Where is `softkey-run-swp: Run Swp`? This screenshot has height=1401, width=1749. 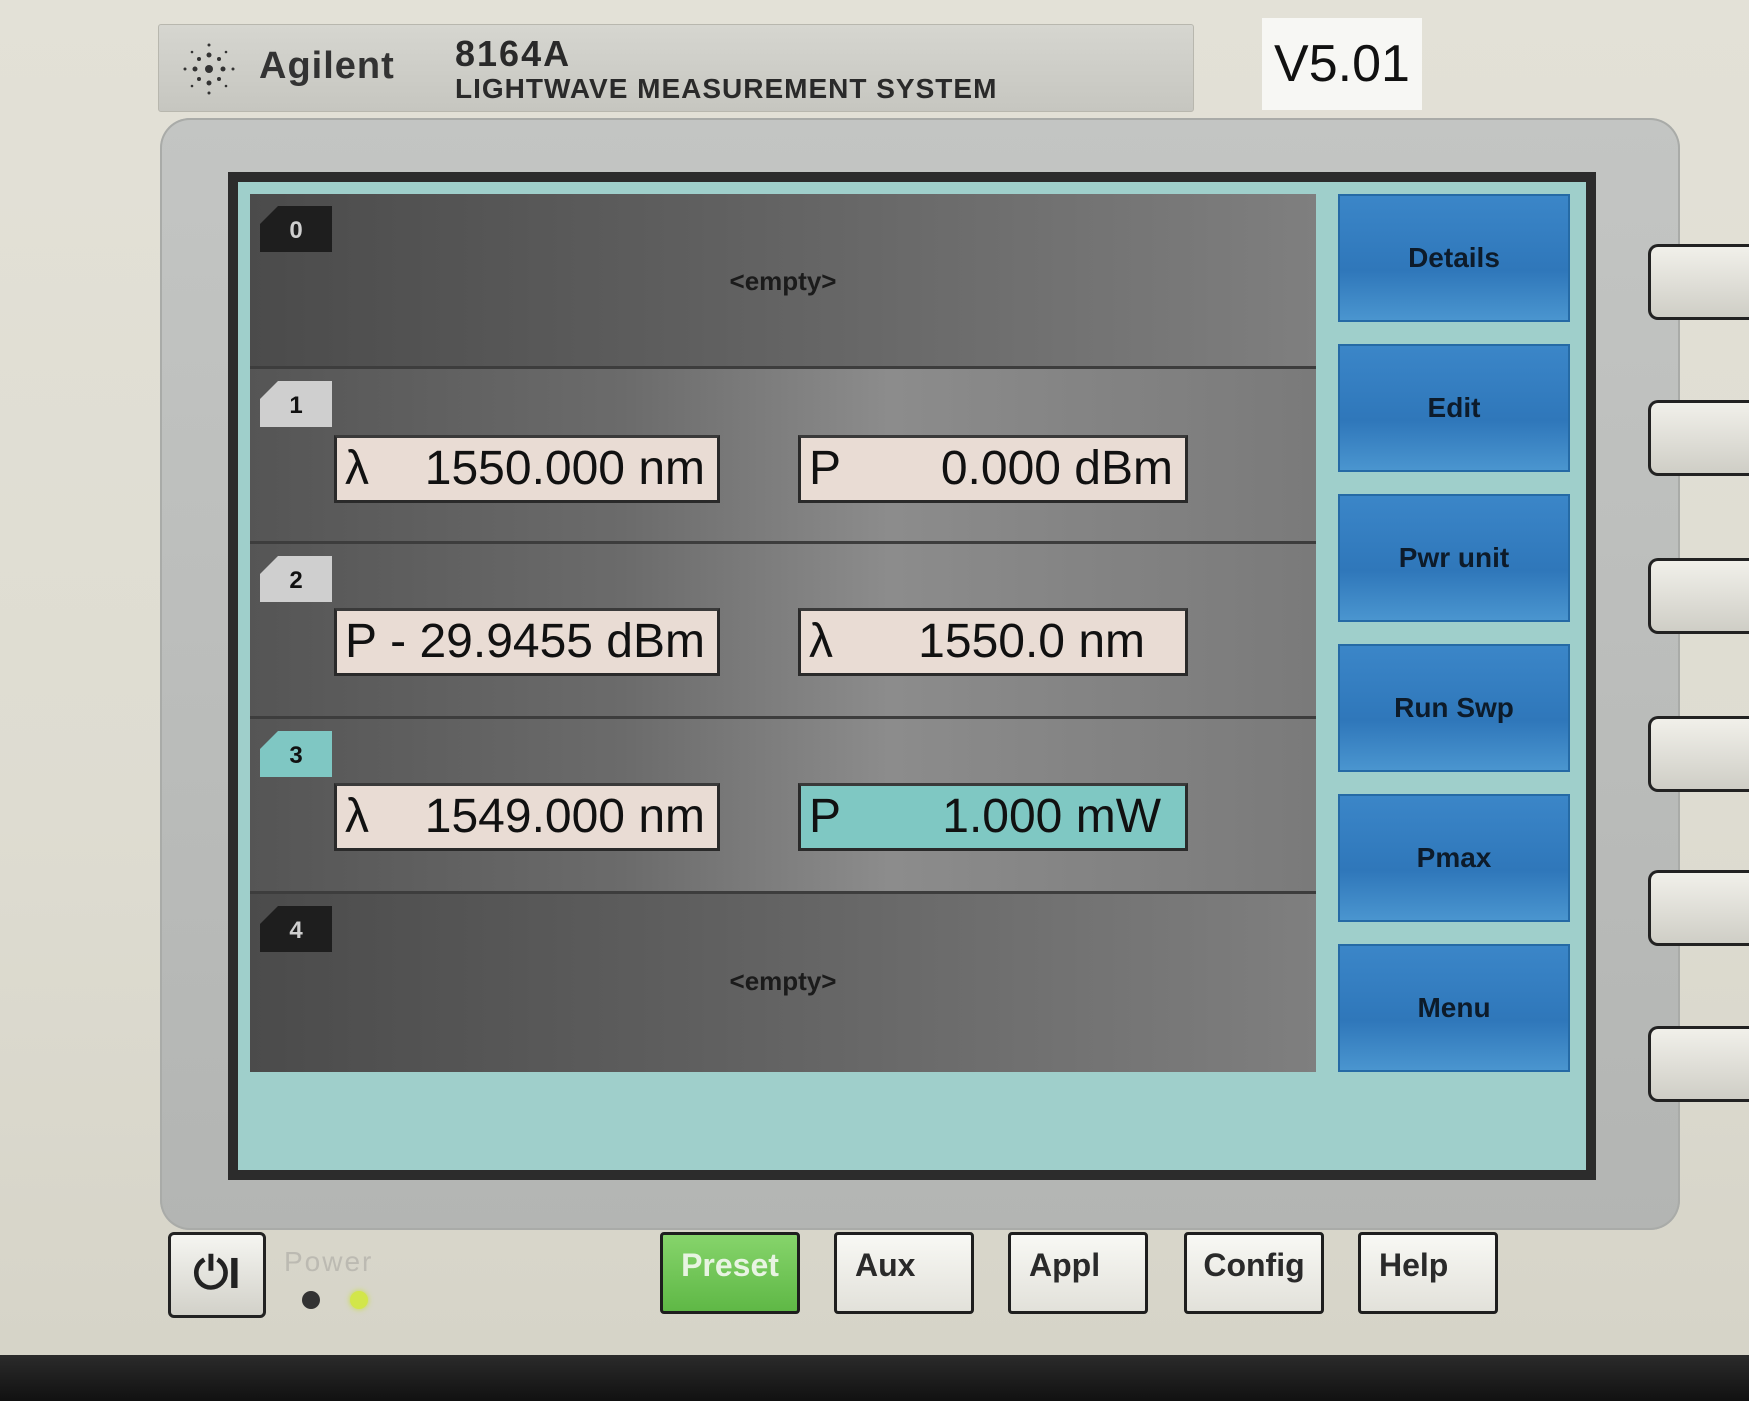 softkey-run-swp: Run Swp is located at coordinates (1454, 708).